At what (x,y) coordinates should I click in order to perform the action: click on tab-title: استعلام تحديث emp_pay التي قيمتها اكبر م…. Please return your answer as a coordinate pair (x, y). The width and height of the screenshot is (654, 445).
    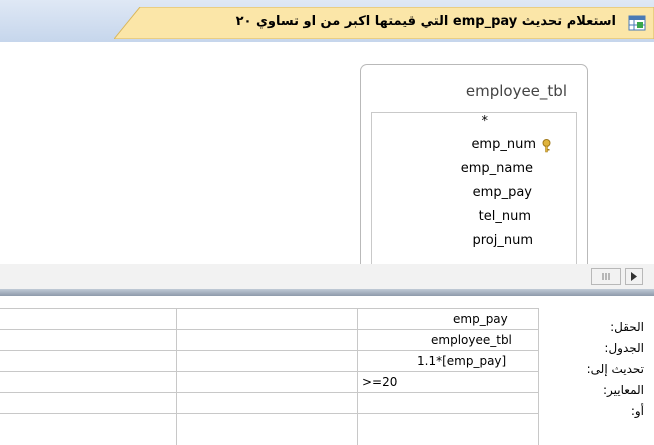
    Looking at the image, I should click on (425, 21).